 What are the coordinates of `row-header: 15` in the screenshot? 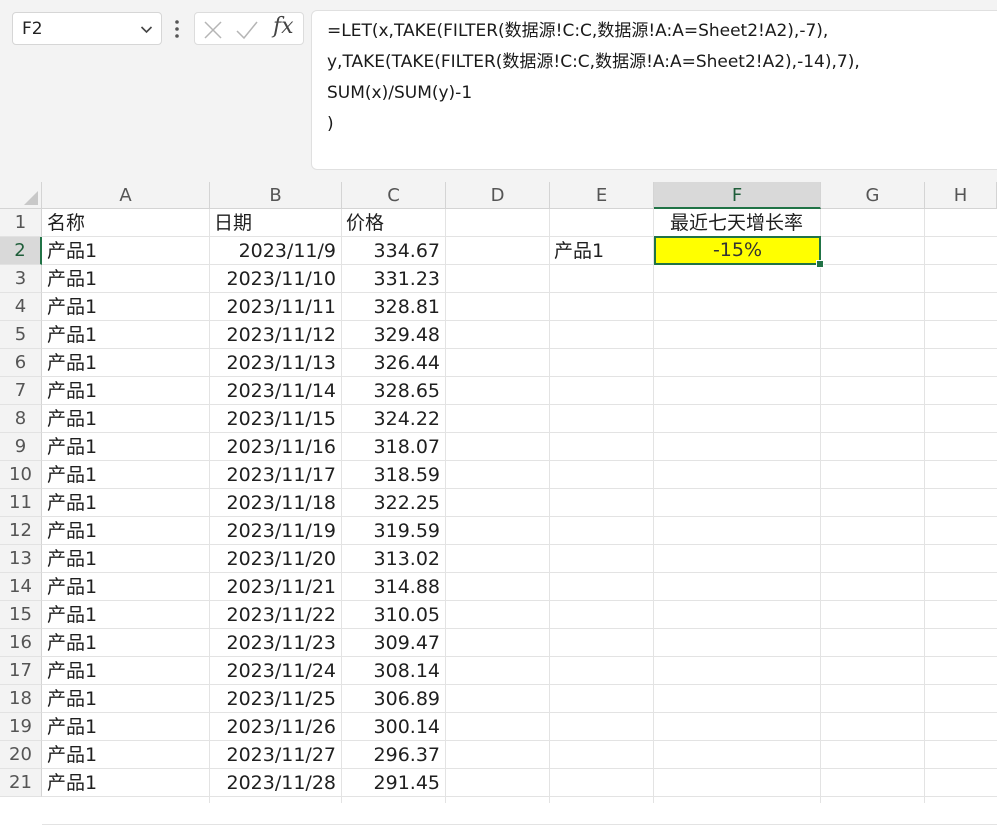 It's located at (21, 615).